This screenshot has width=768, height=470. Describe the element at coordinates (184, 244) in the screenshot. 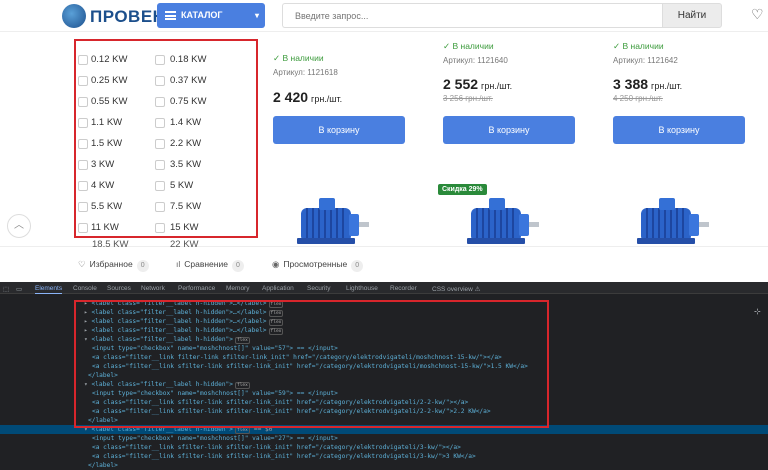

I see `filter-option-label: 22 KW` at that location.